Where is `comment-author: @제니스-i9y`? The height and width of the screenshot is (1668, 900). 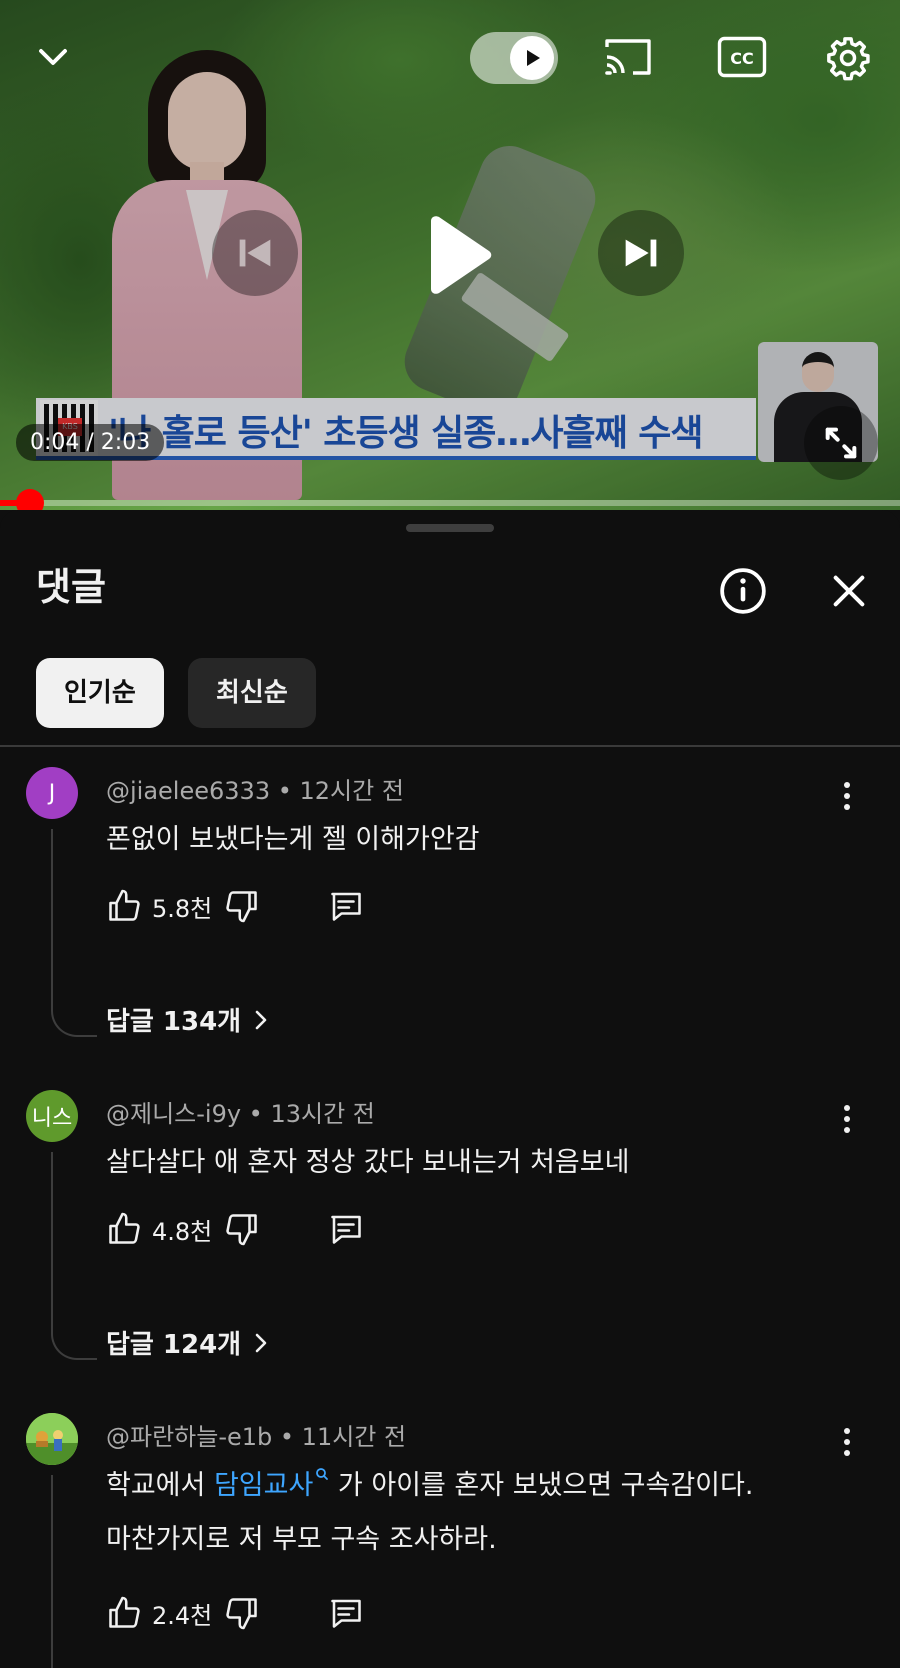
comment-author: @제니스-i9y is located at coordinates (173, 1114).